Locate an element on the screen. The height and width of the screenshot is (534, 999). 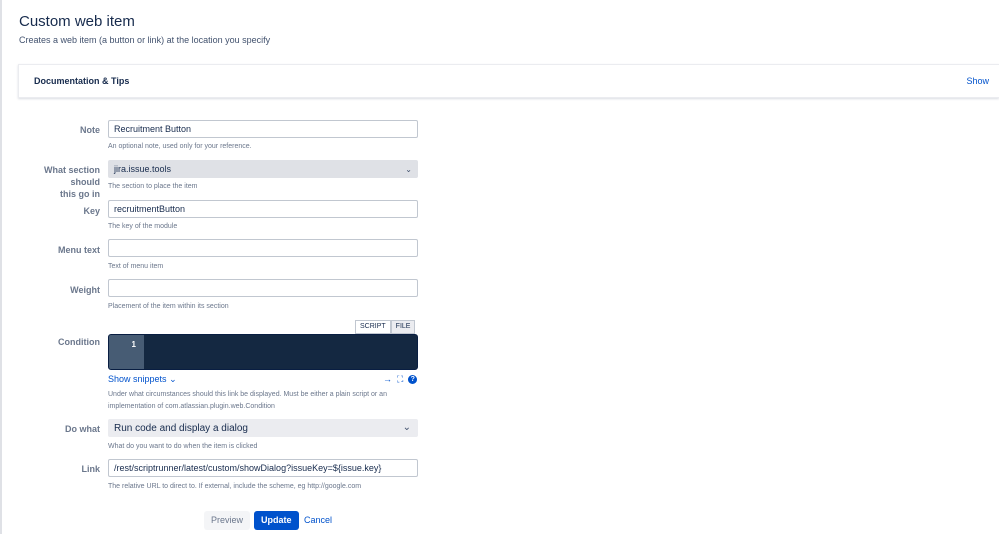
update-button: Update is located at coordinates (276, 520).